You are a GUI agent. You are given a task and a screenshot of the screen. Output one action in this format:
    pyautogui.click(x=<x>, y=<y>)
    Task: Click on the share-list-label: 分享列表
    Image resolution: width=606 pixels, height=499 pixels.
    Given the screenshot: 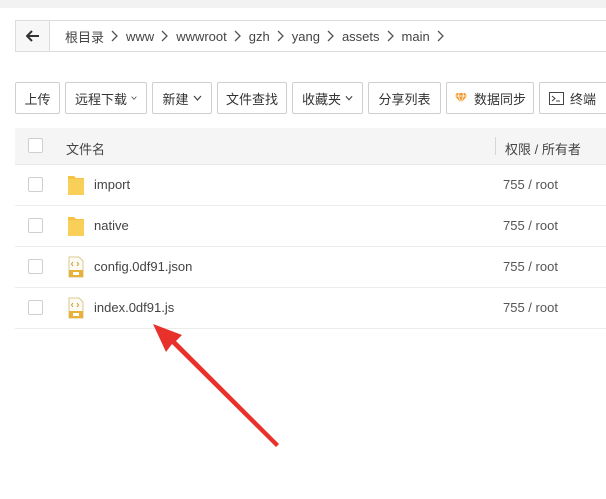 What is the action you would take?
    pyautogui.click(x=404, y=99)
    